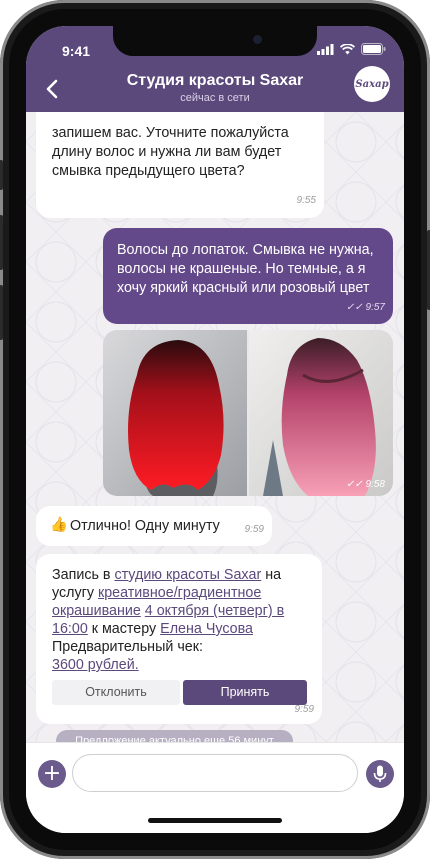 The width and height of the screenshot is (430, 859). I want to click on thumbs-up-icon: 👍, so click(59, 525).